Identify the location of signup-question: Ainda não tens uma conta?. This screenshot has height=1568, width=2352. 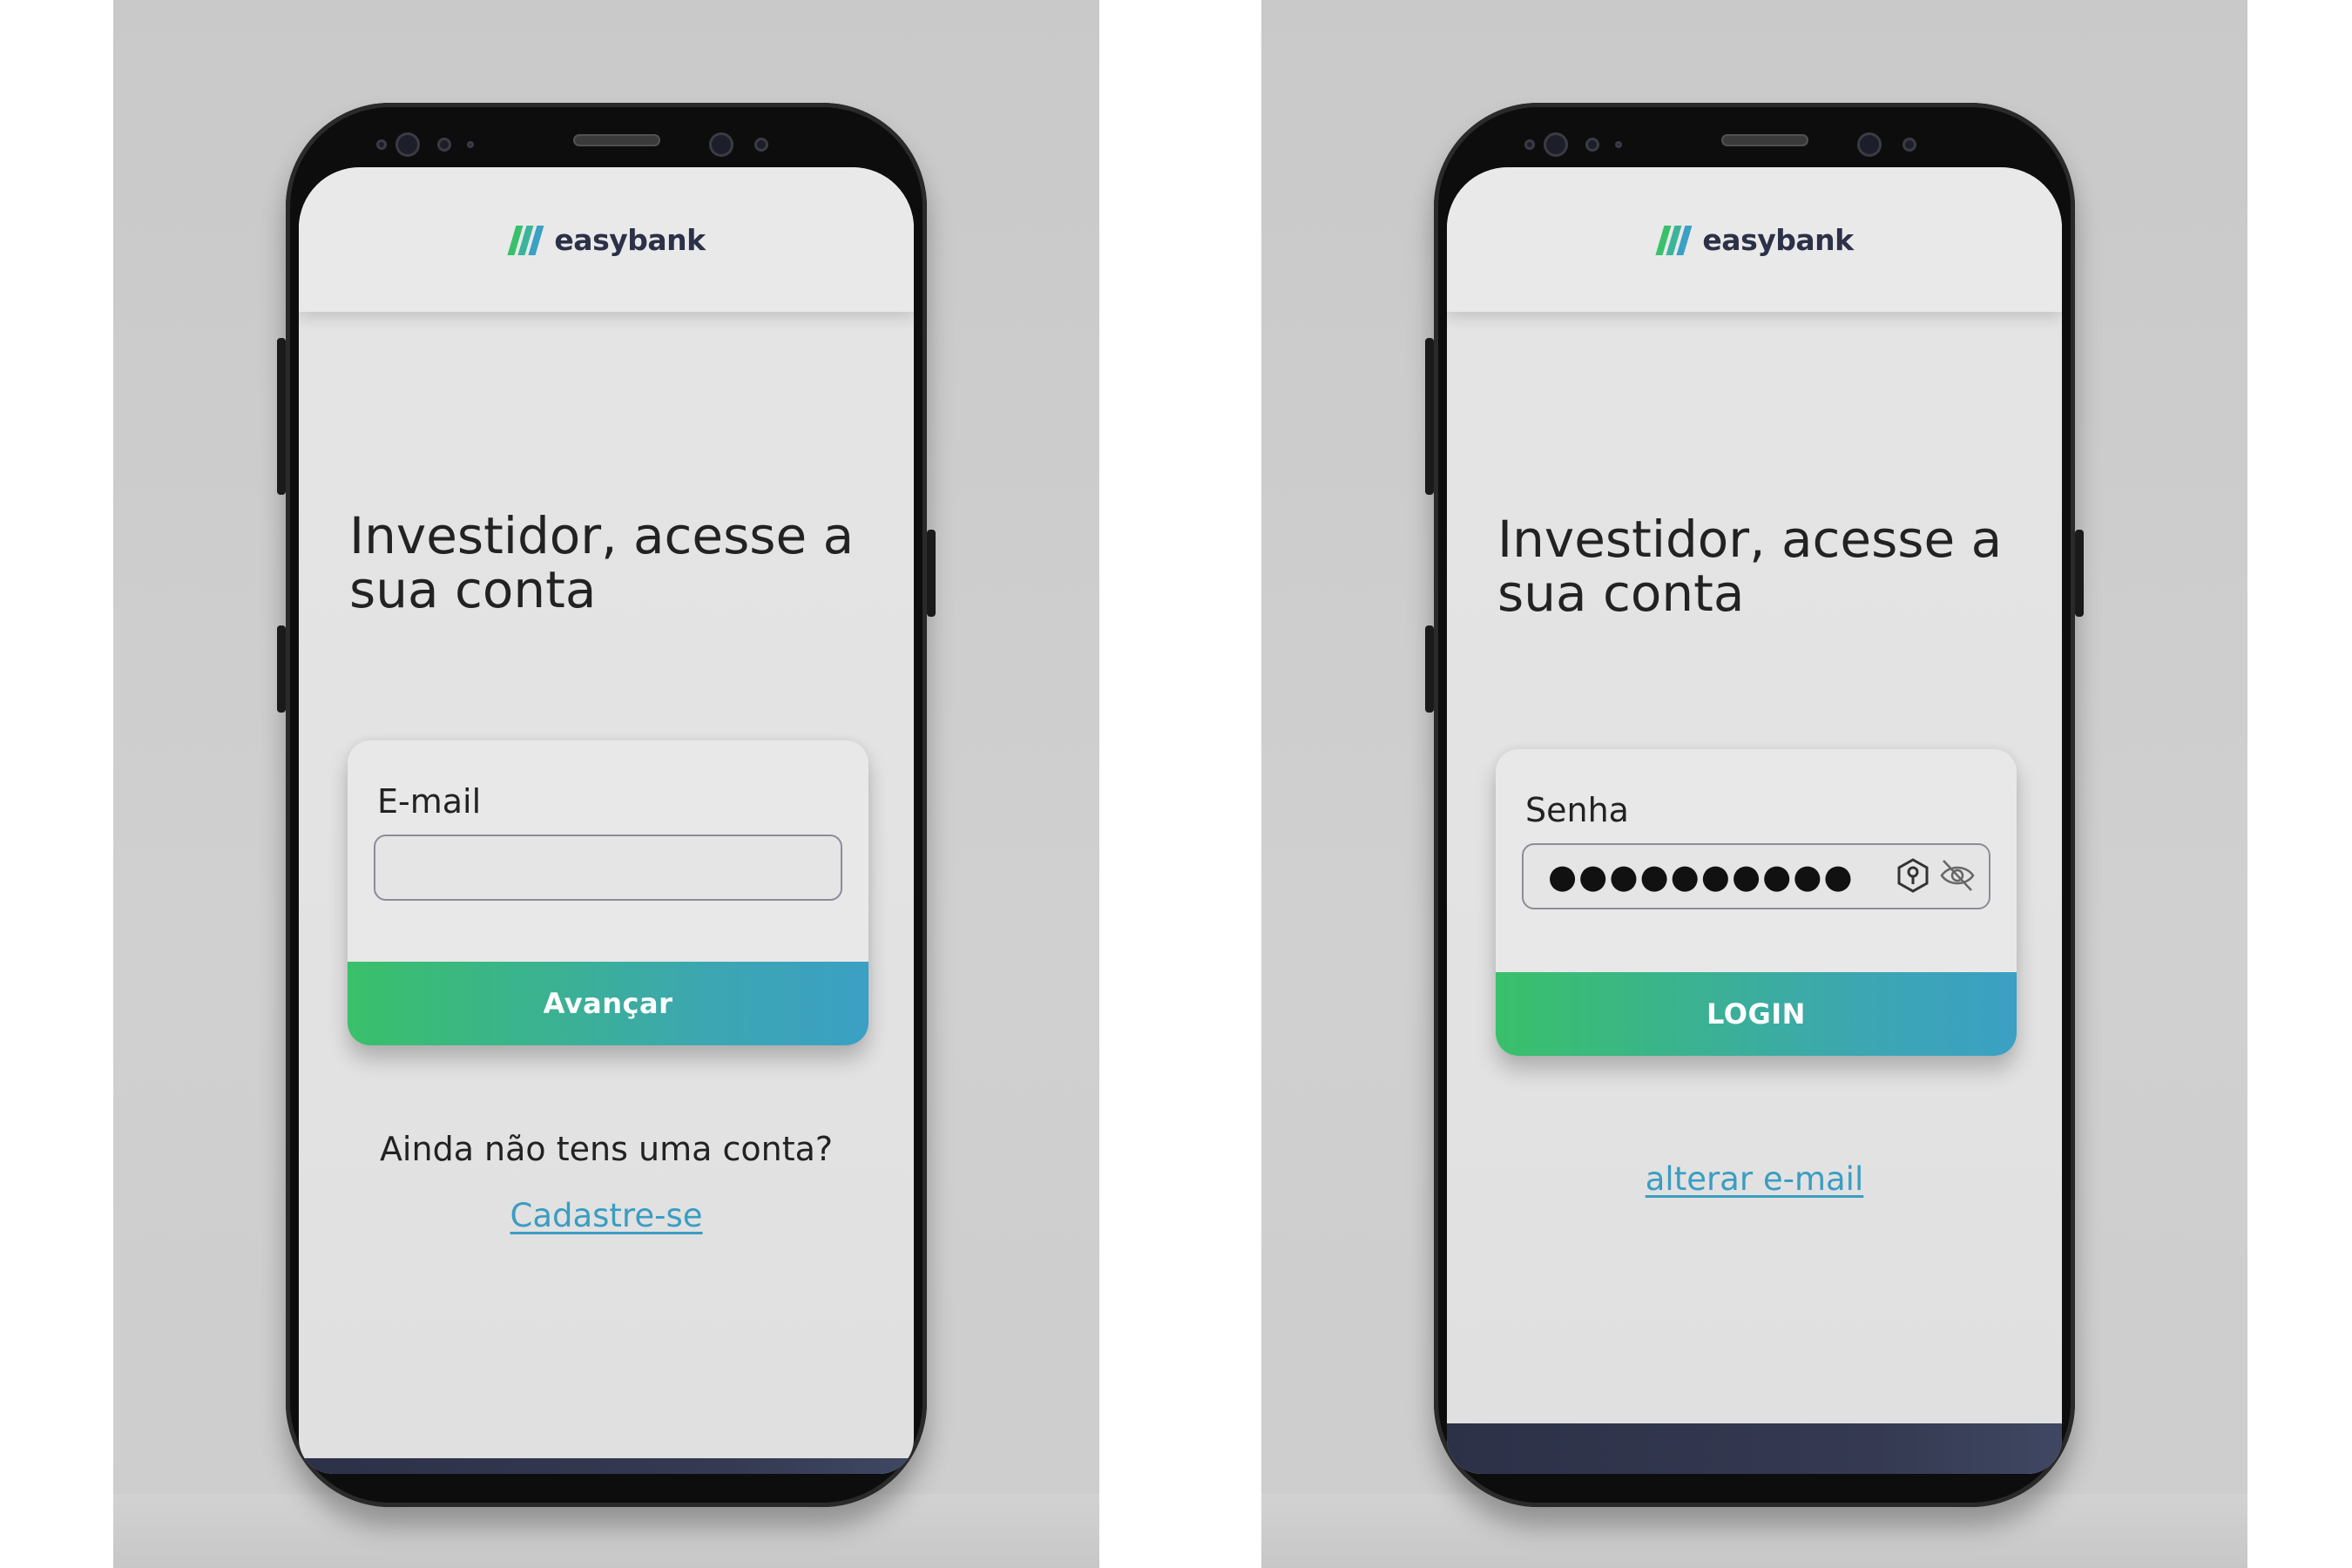
(606, 1149).